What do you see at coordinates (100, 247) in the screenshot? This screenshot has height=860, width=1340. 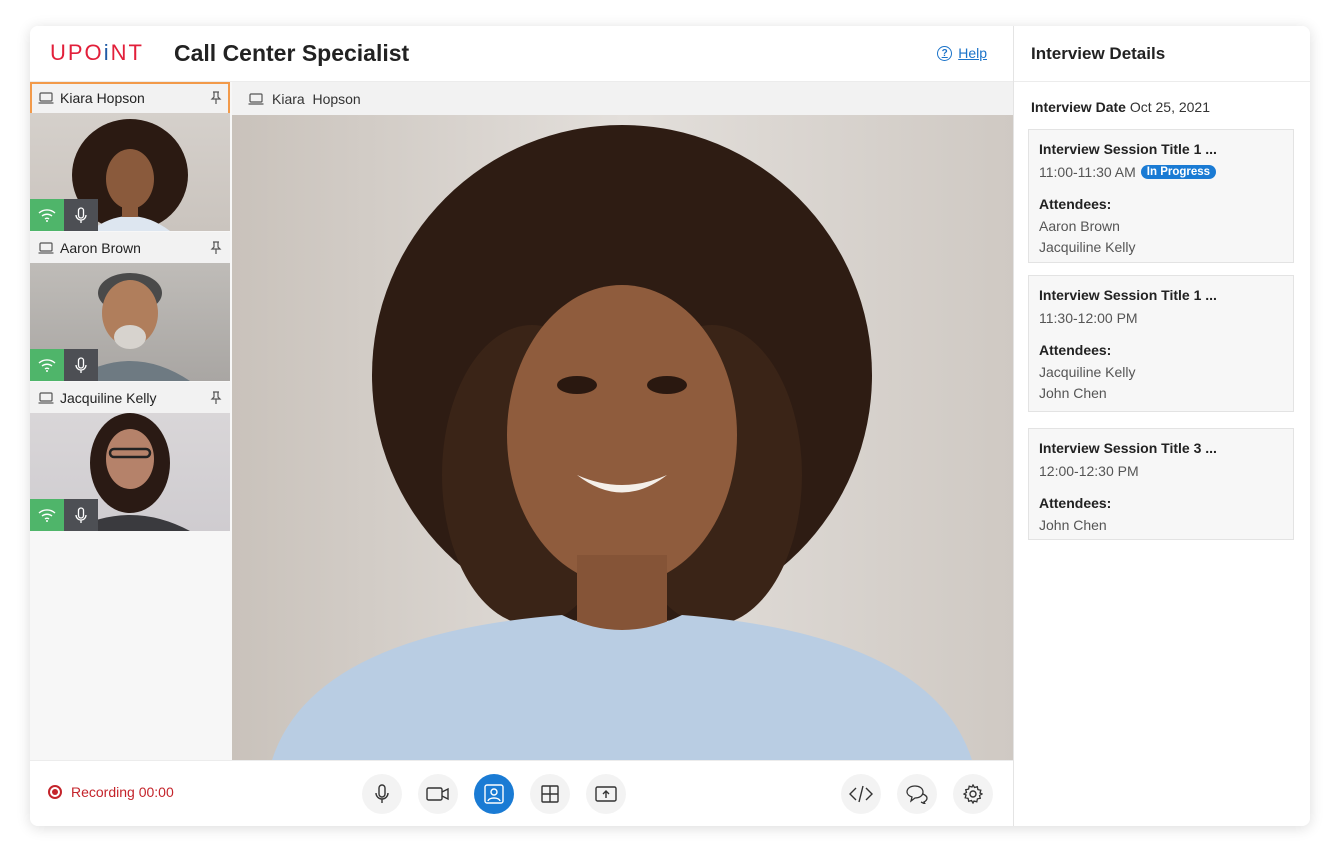 I see `participant-name: Aaron Brown` at bounding box center [100, 247].